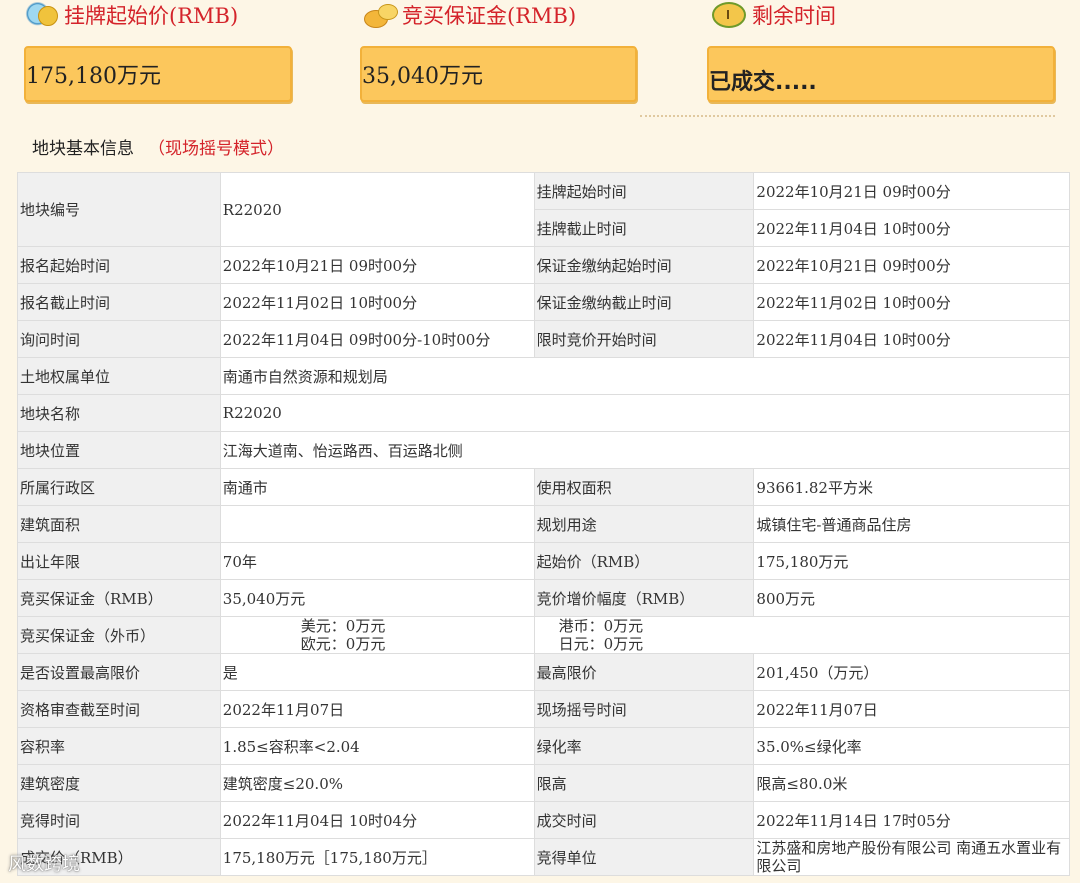 The image size is (1080, 883). I want to click on table-cell-value: 建筑密度≤20.0%, so click(377, 783).